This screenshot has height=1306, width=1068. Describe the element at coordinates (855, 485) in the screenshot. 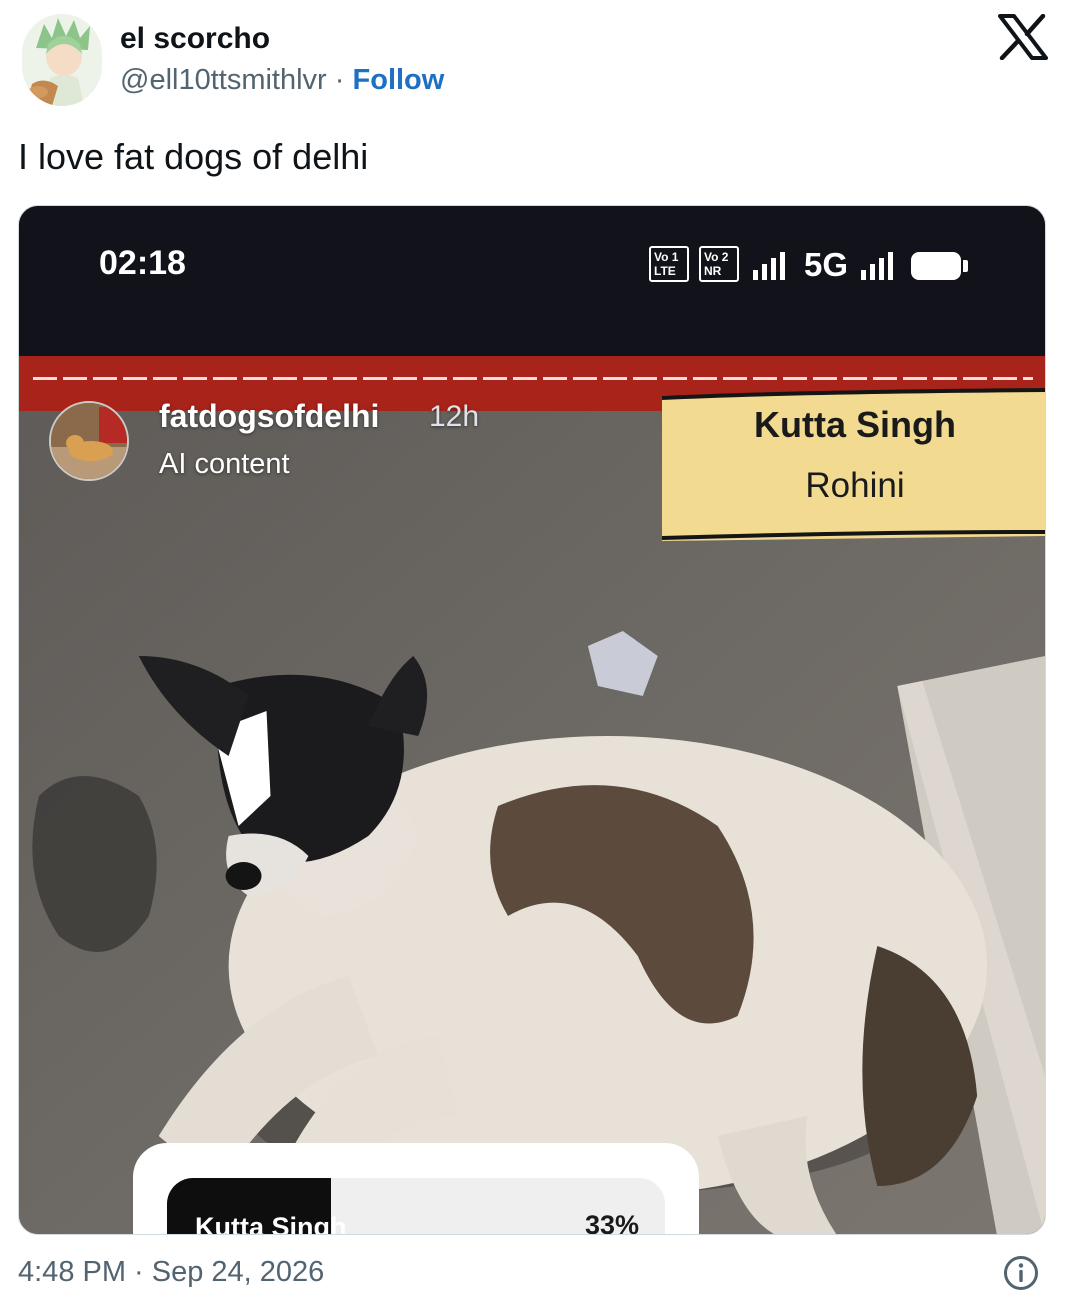

I see `sticker-location: Rohini` at that location.